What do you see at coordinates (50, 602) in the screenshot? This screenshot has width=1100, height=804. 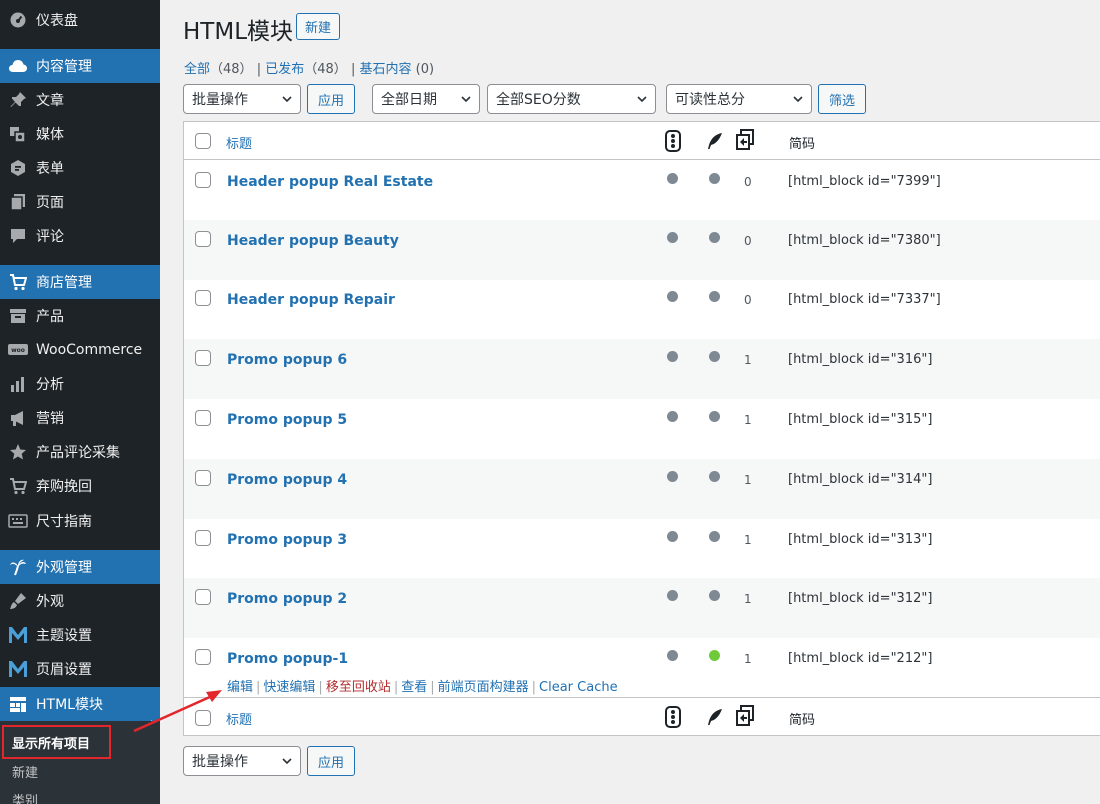 I see `sidebar-item-label: 外观` at bounding box center [50, 602].